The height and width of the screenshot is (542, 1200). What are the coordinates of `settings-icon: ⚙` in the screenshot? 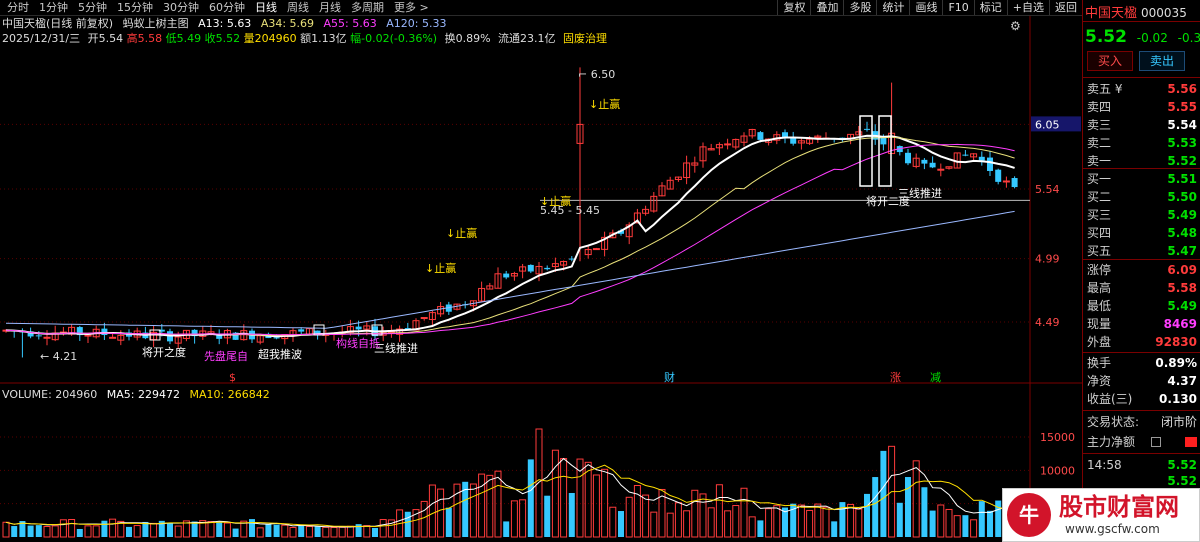 It's located at (1015, 26).